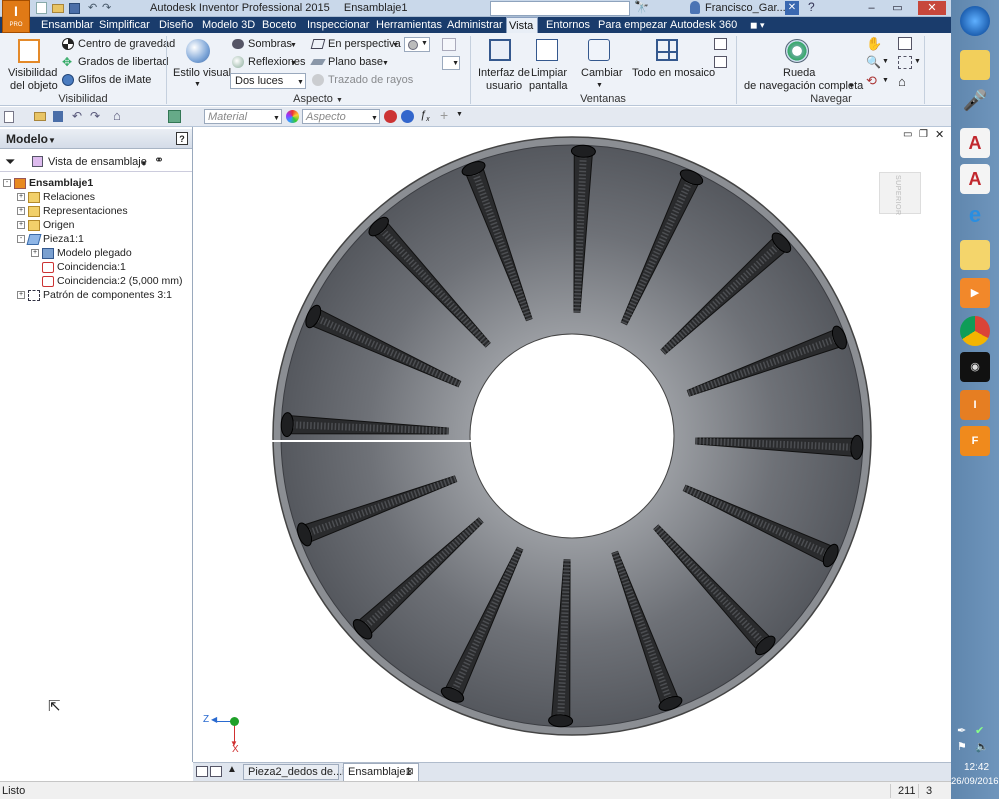 The width and height of the screenshot is (999, 799). I want to click on pen-icon: ✒, so click(961, 730).